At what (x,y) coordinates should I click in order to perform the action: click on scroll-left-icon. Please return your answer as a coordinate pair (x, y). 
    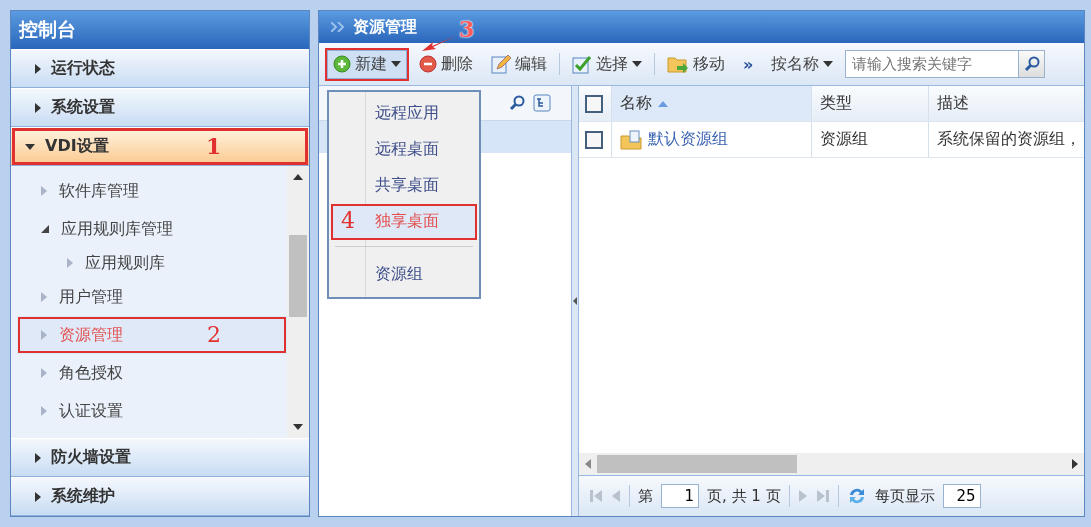
    Looking at the image, I should click on (588, 464).